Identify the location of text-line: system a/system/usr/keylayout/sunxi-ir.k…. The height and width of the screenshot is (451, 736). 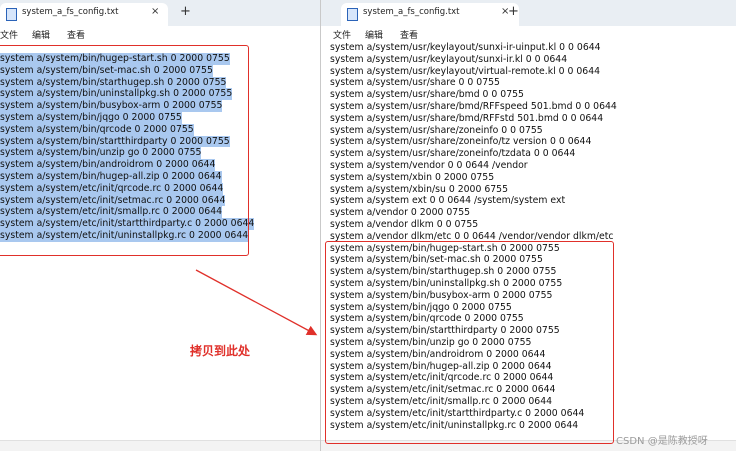
(449, 59).